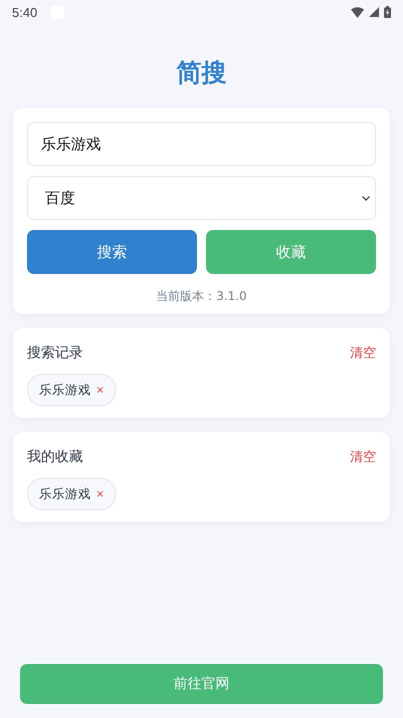 The height and width of the screenshot is (718, 403). Describe the element at coordinates (201, 144) in the screenshot. I see `search-field: 乐乐游戏` at that location.